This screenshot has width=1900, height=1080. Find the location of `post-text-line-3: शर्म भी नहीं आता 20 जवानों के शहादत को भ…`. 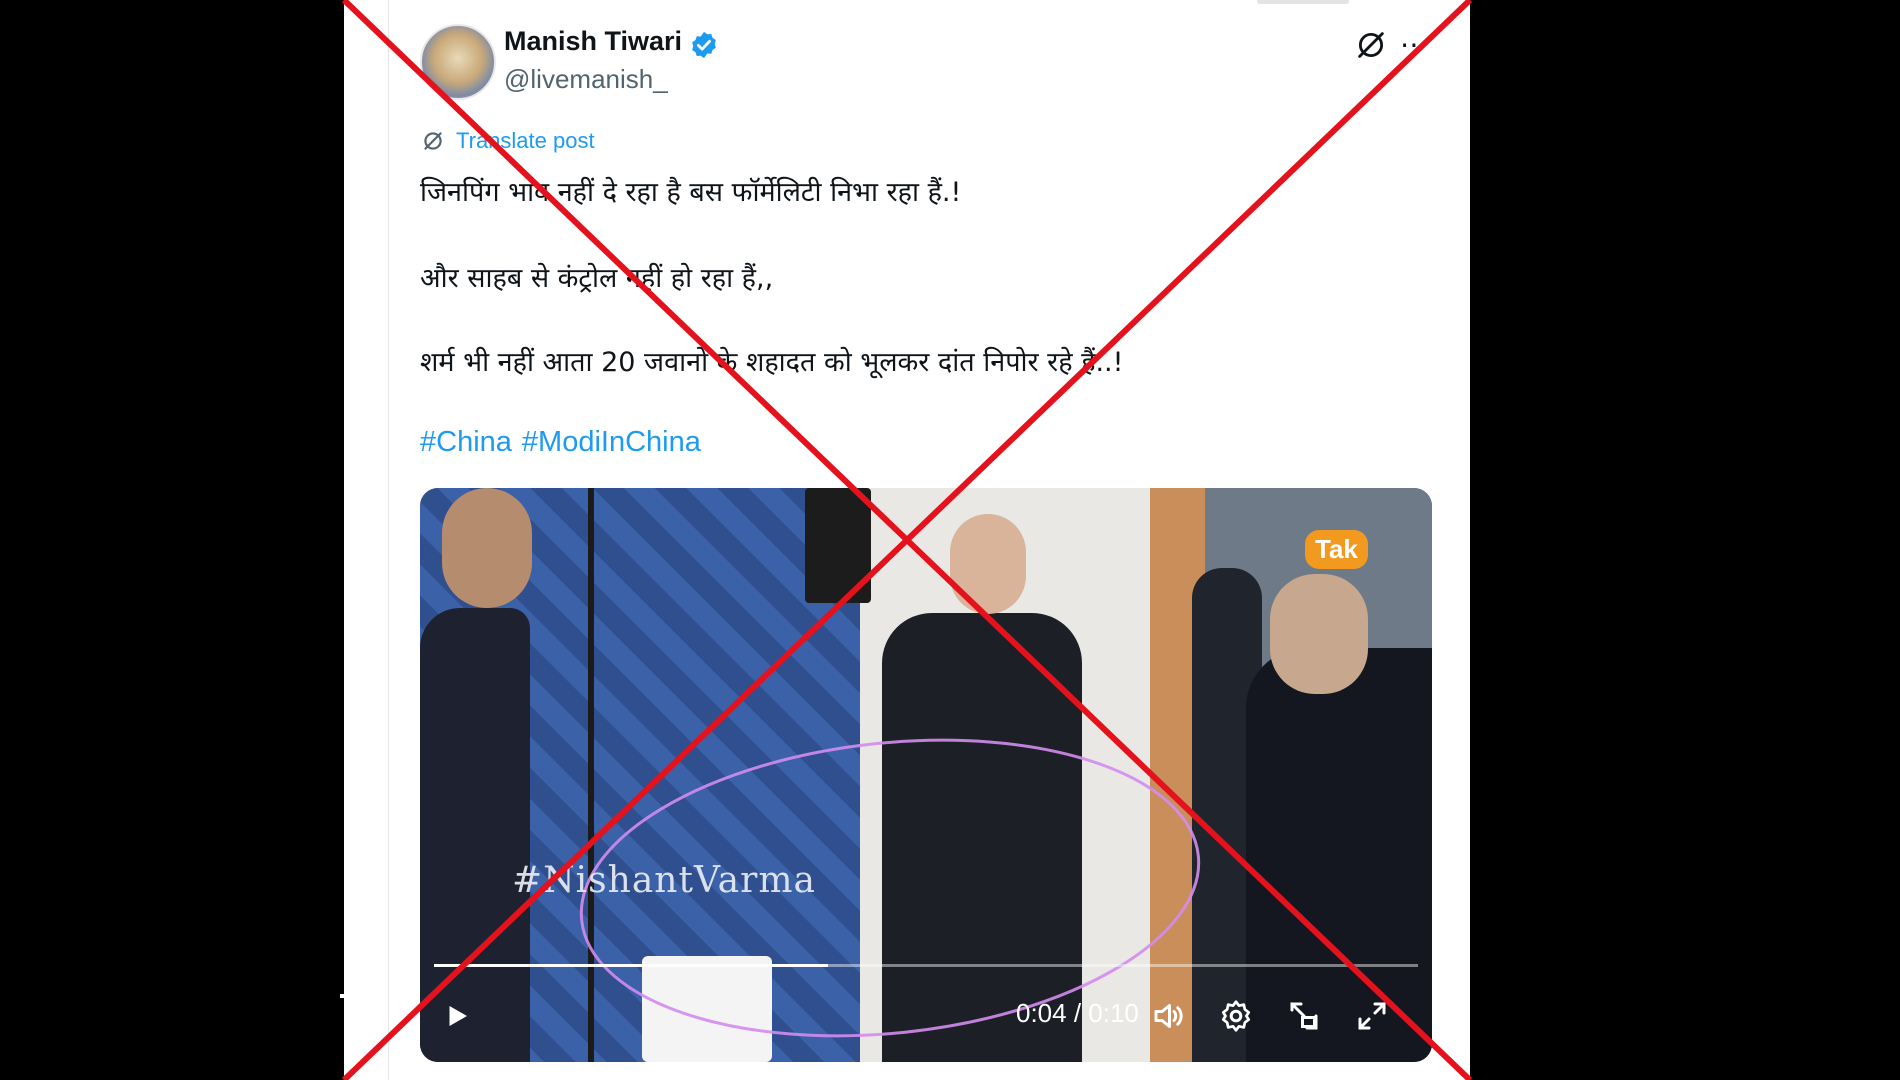

post-text-line-3: शर्म भी नहीं आता 20 जवानों के शहादत को भ… is located at coordinates (772, 362).